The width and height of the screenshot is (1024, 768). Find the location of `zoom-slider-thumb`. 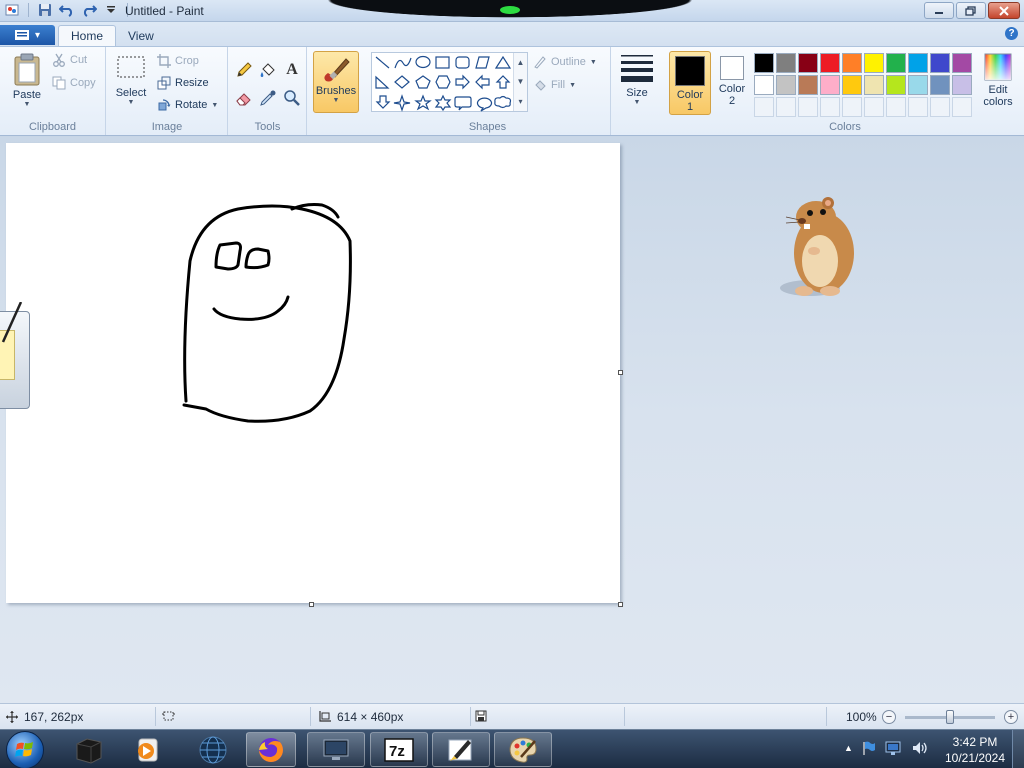

zoom-slider-thumb is located at coordinates (950, 717).